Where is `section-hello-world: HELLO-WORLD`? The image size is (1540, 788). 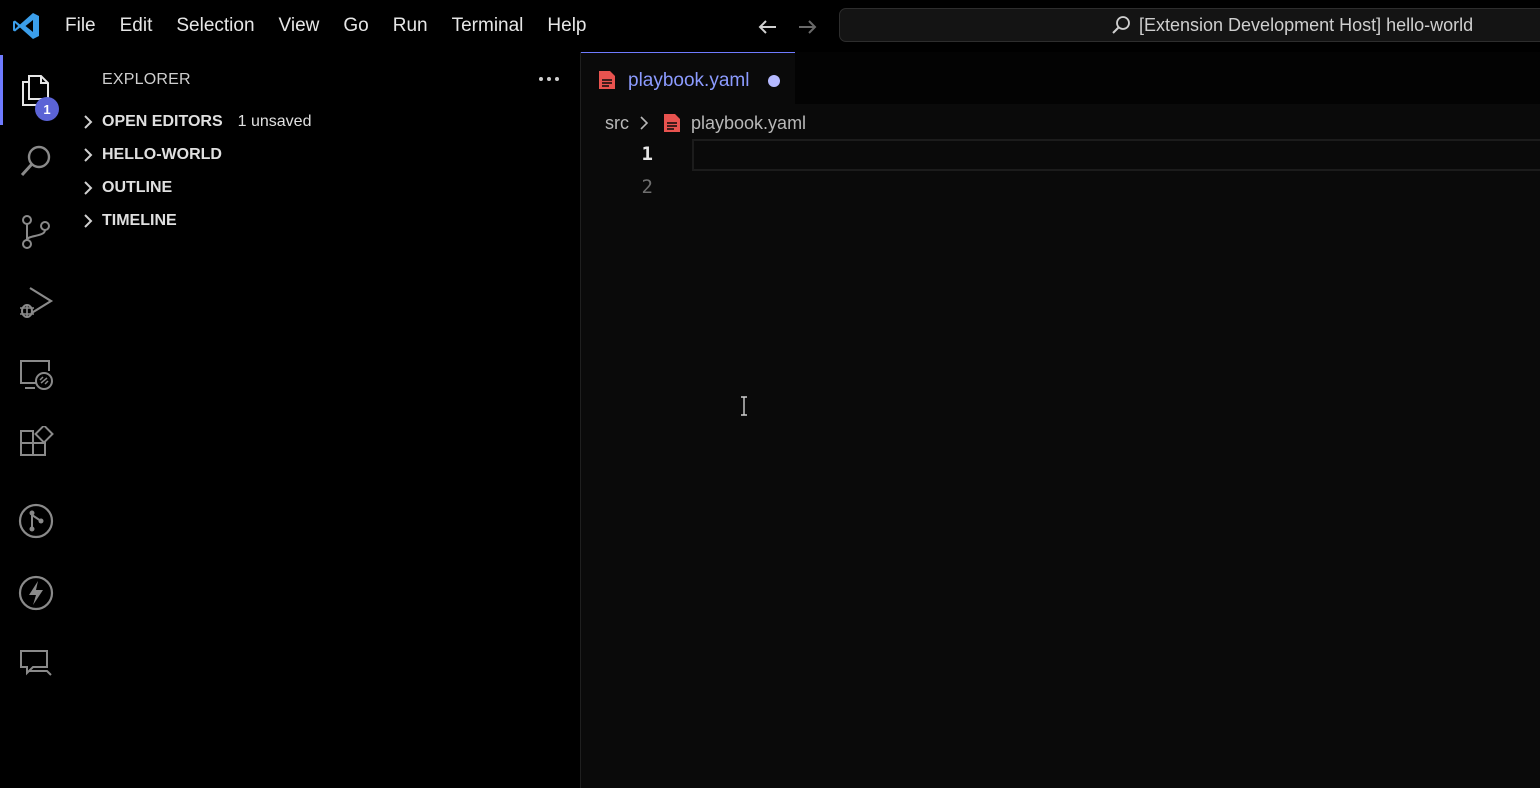
section-hello-world: HELLO-WORLD is located at coordinates (151, 155).